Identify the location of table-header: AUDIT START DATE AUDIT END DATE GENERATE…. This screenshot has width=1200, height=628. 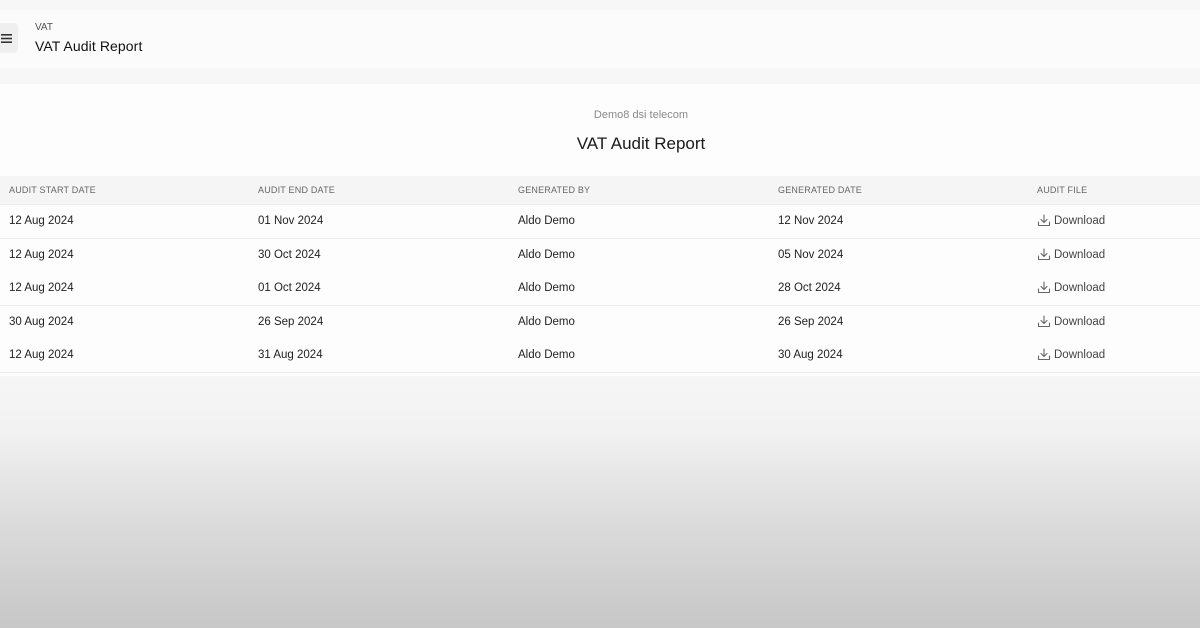
(600, 190).